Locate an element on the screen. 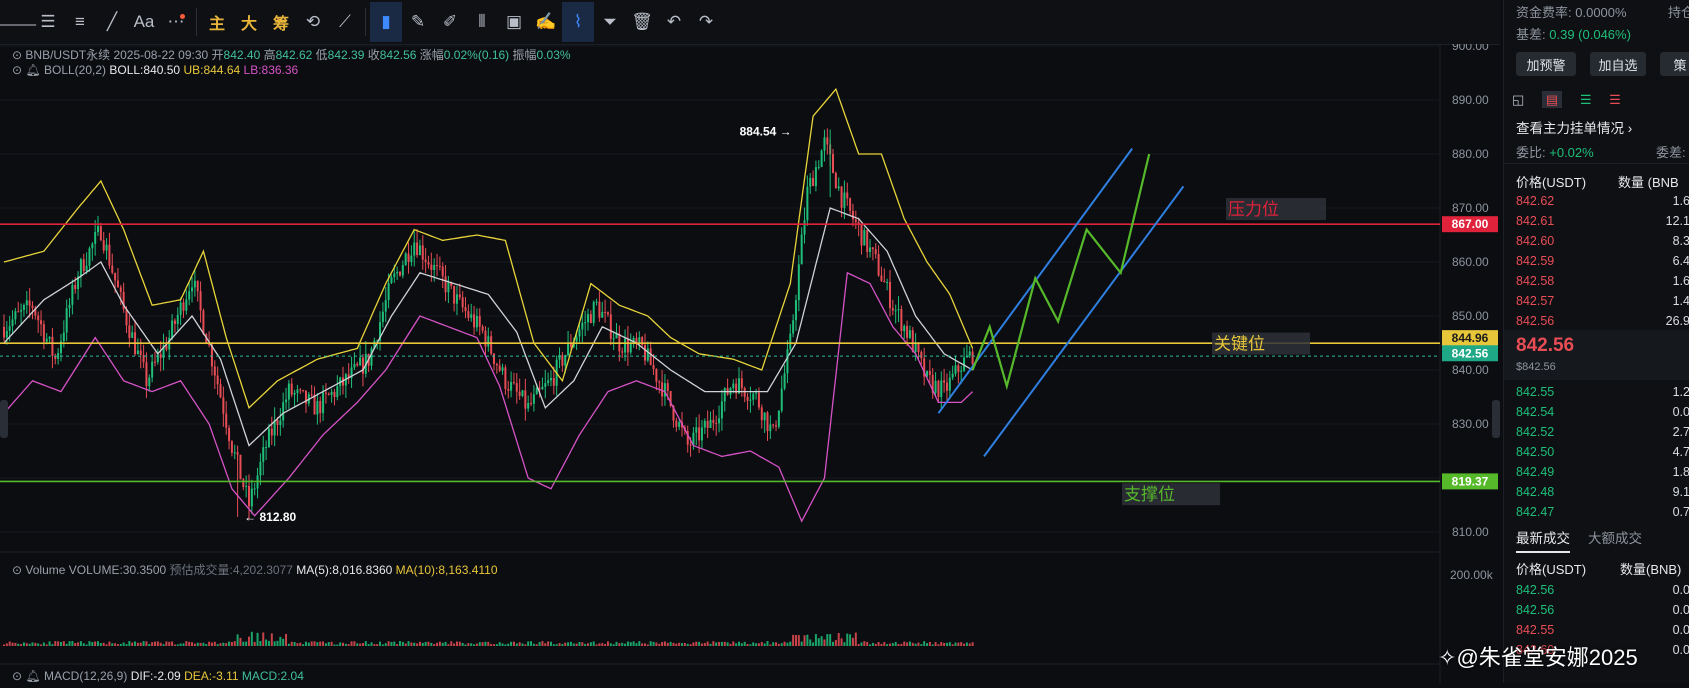 This screenshot has width=1689, height=688. ask-row: 842.61 12.1 is located at coordinates (1596, 224).